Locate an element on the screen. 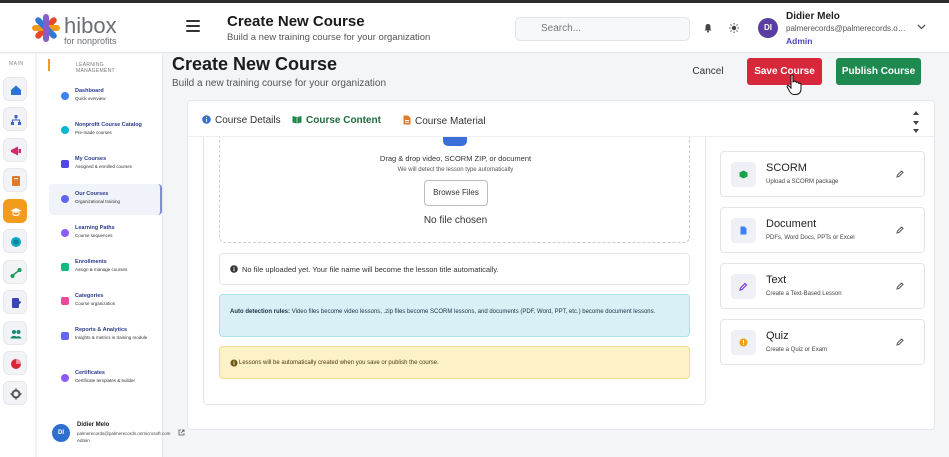 This screenshot has width=949, height=457. tab-course-material: Course Material is located at coordinates (444, 120).